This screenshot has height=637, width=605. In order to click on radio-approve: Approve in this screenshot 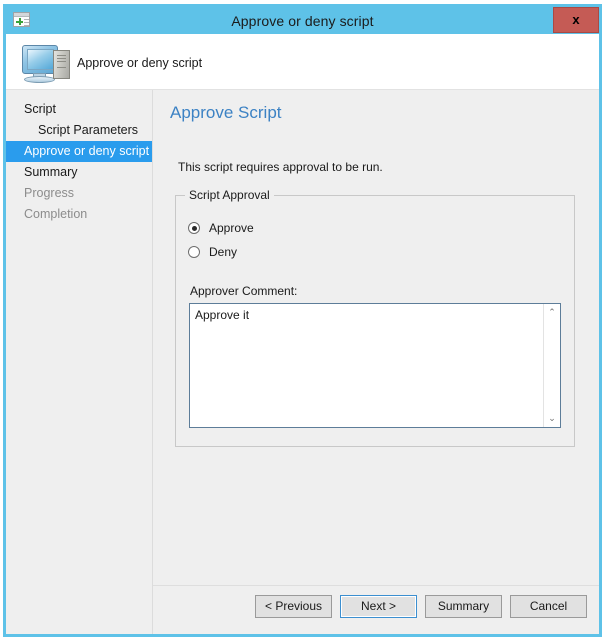, I will do `click(221, 228)`.